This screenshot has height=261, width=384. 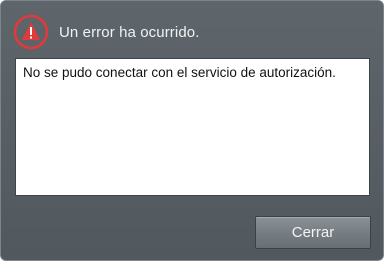 What do you see at coordinates (31, 32) in the screenshot?
I see `error-triangle-icon` at bounding box center [31, 32].